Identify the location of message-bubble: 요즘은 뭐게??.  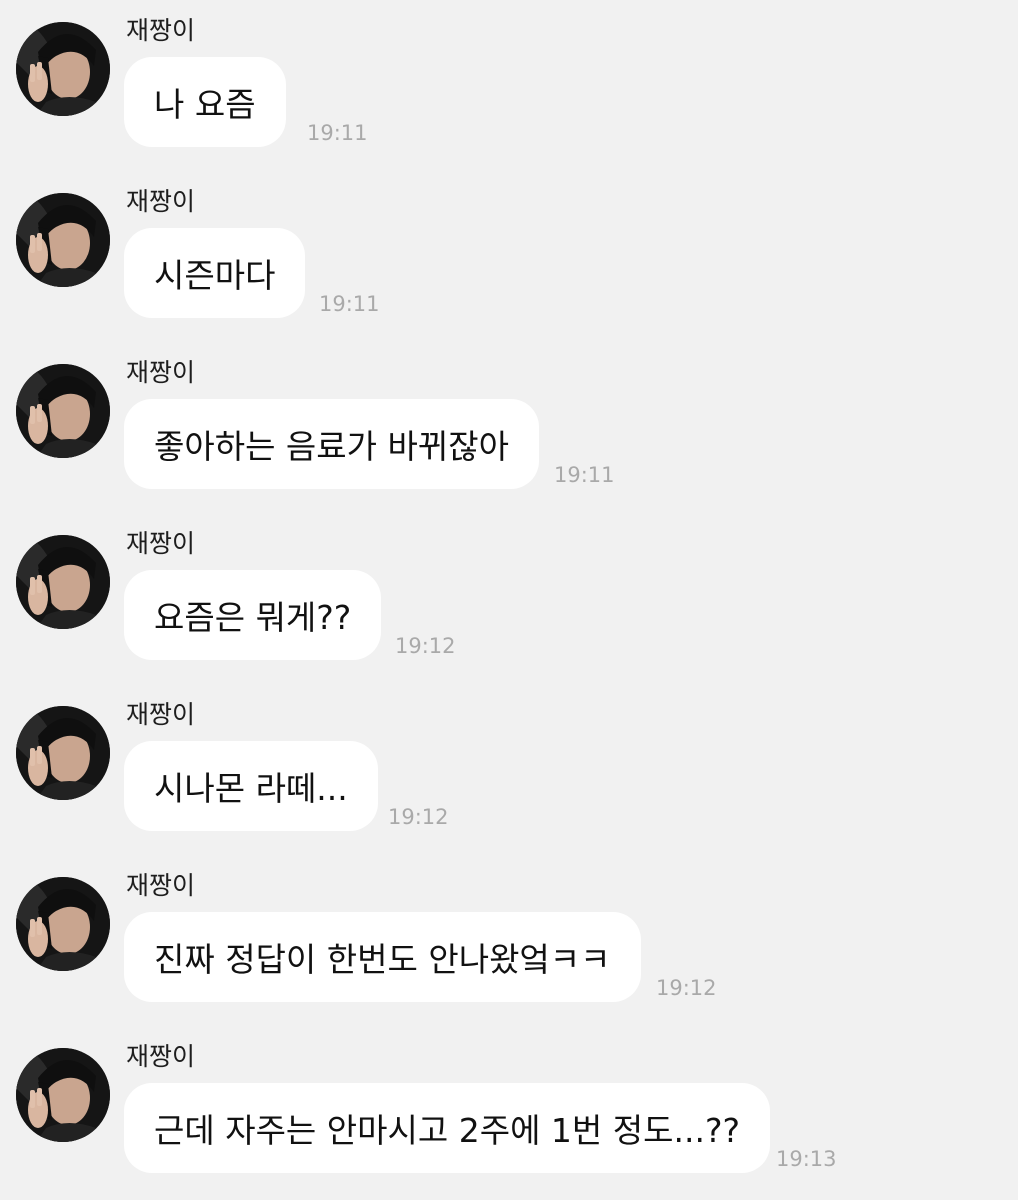
(253, 615).